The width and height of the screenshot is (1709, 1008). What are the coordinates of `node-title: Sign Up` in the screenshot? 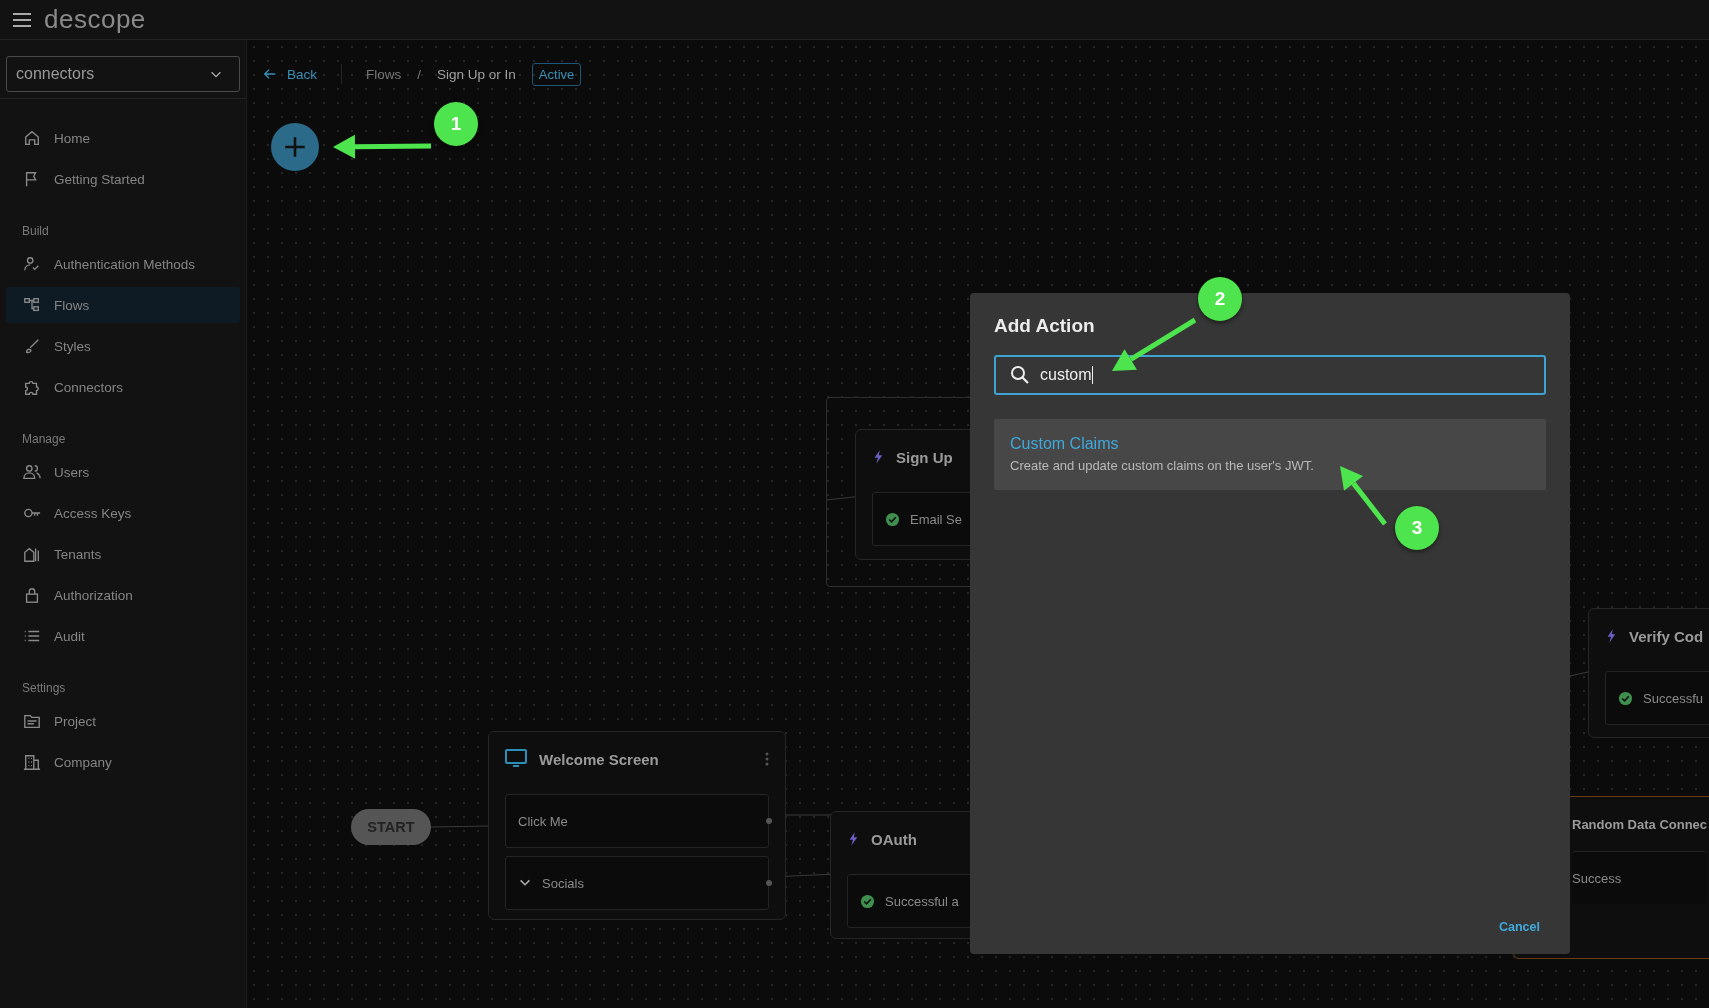 It's located at (924, 457).